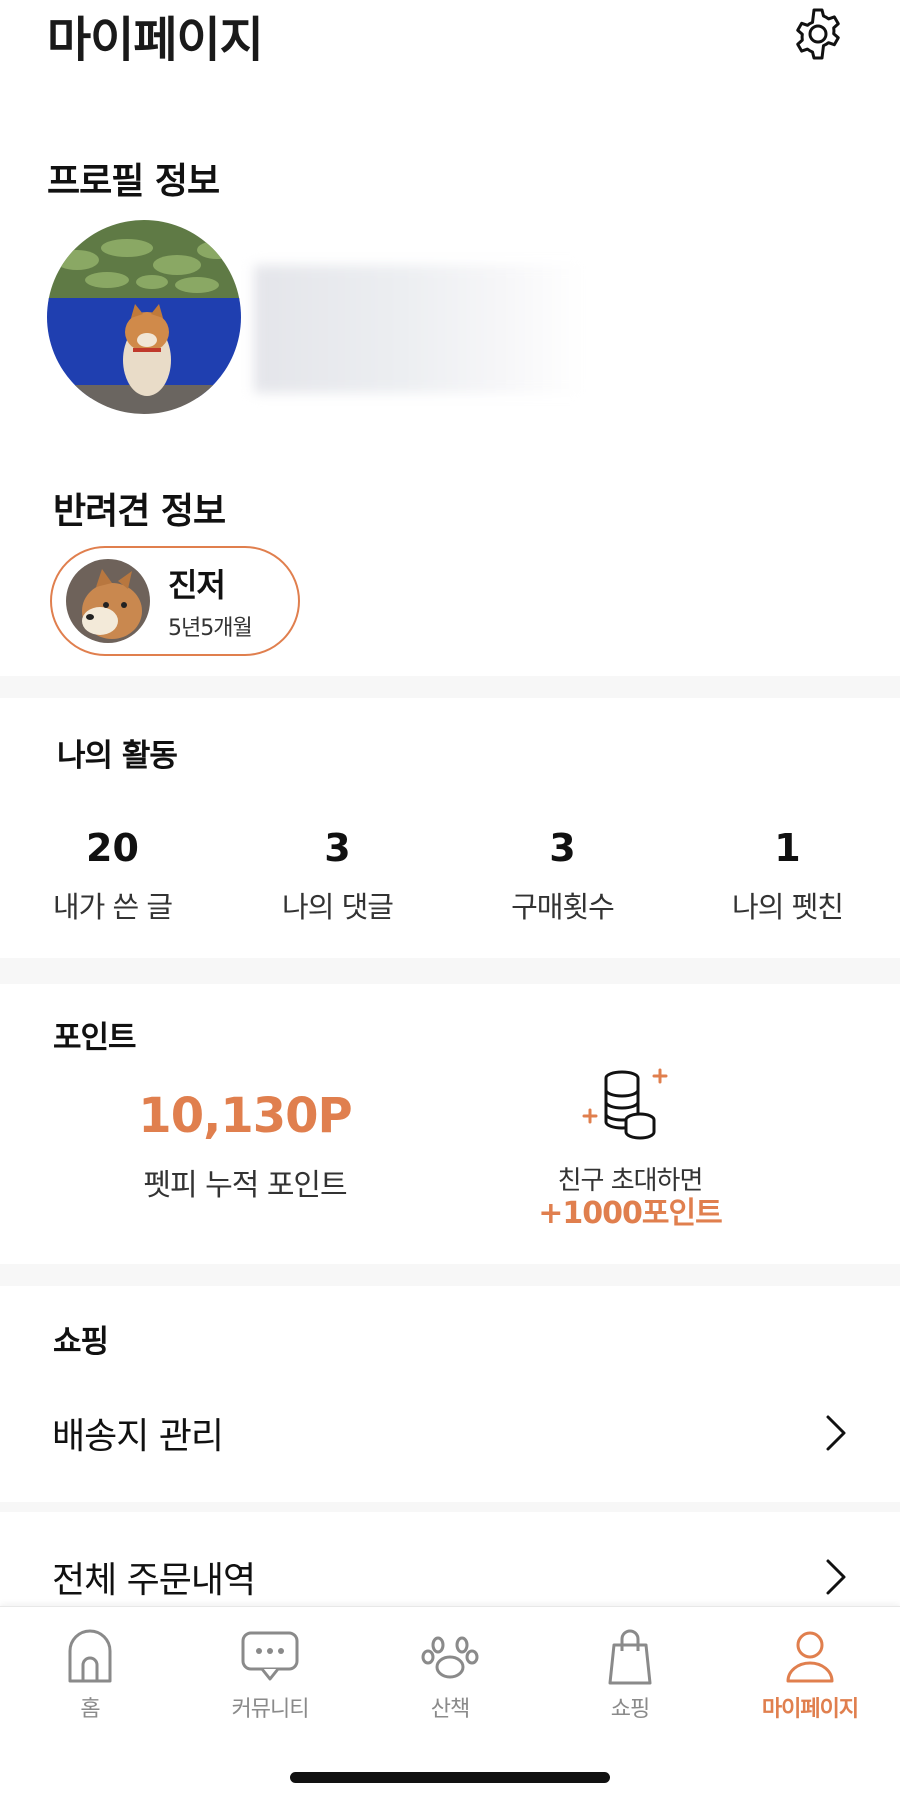  Describe the element at coordinates (450, 1657) in the screenshot. I see `paw-icon` at that location.